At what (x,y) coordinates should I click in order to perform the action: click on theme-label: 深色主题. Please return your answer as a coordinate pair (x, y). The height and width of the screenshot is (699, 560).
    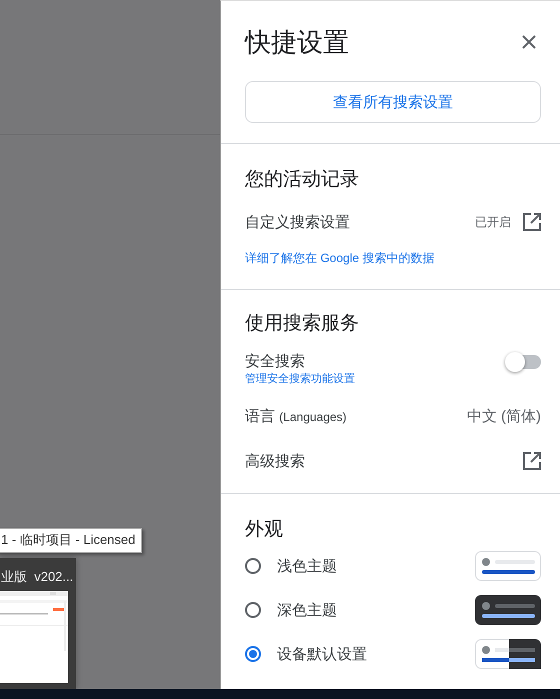
    Looking at the image, I should click on (307, 610).